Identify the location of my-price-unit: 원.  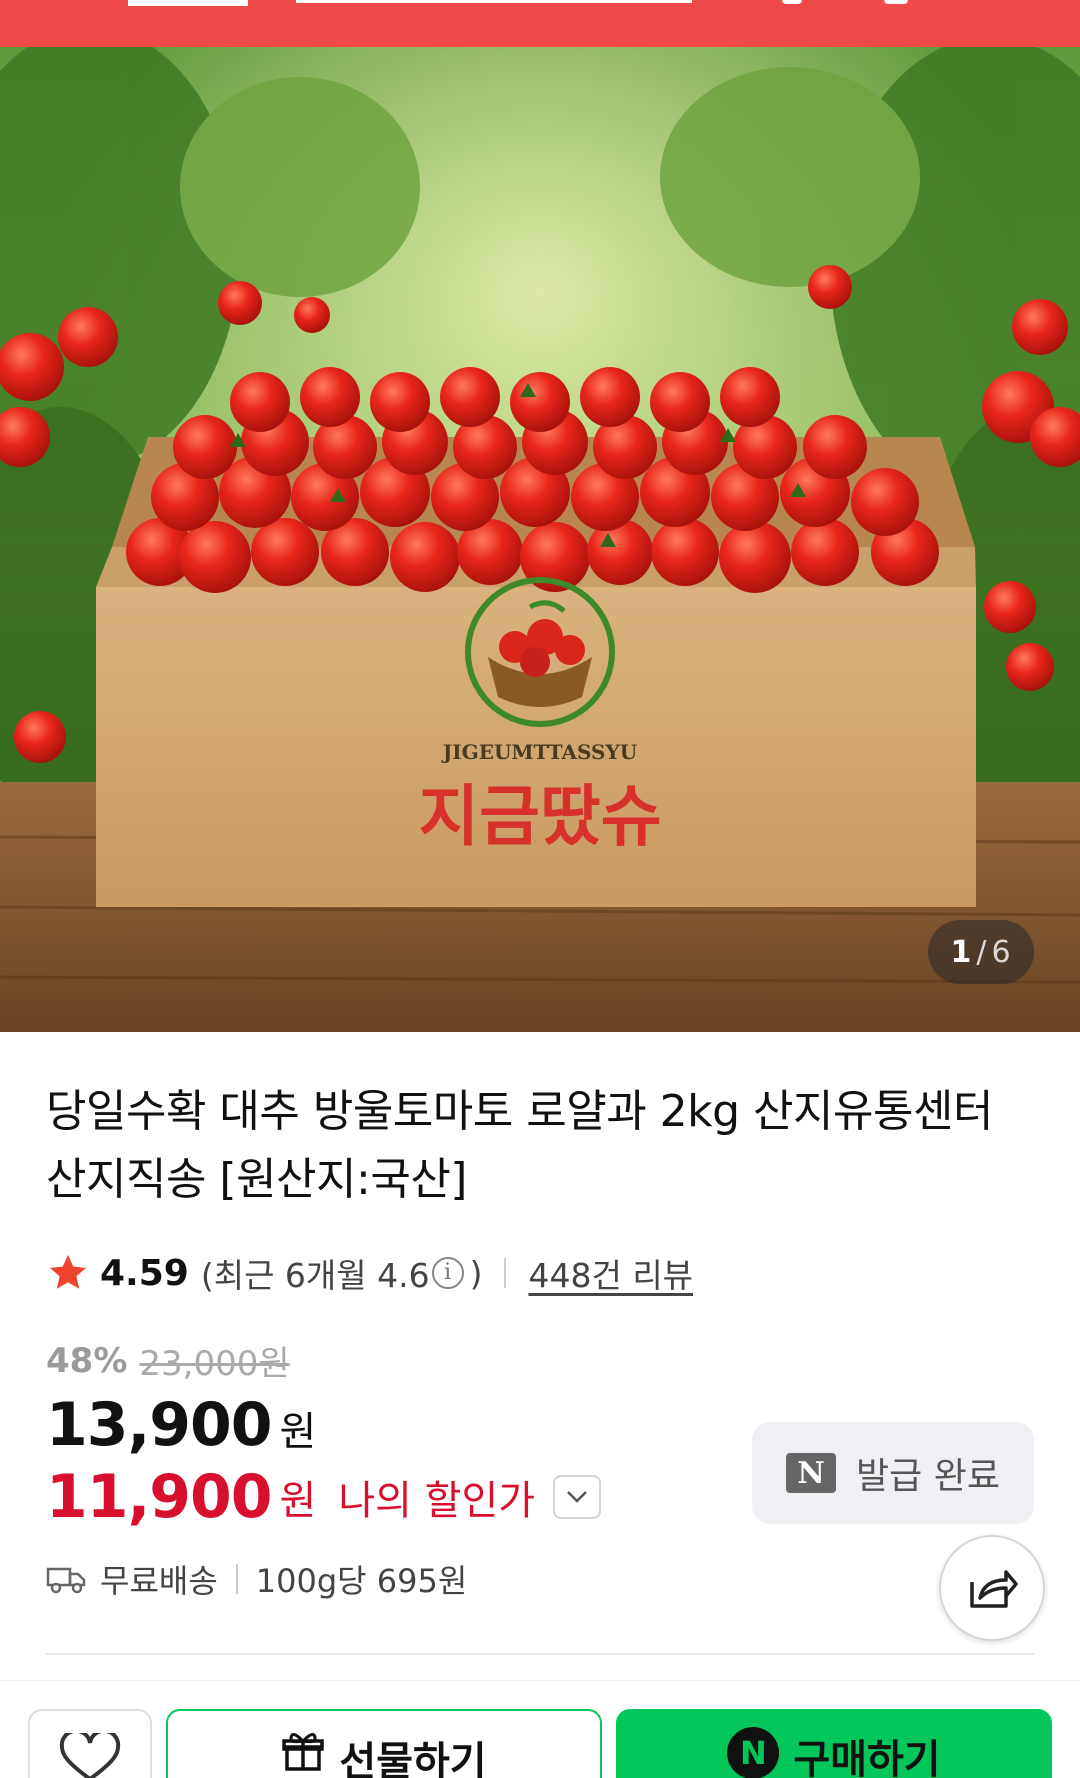
(298, 1501).